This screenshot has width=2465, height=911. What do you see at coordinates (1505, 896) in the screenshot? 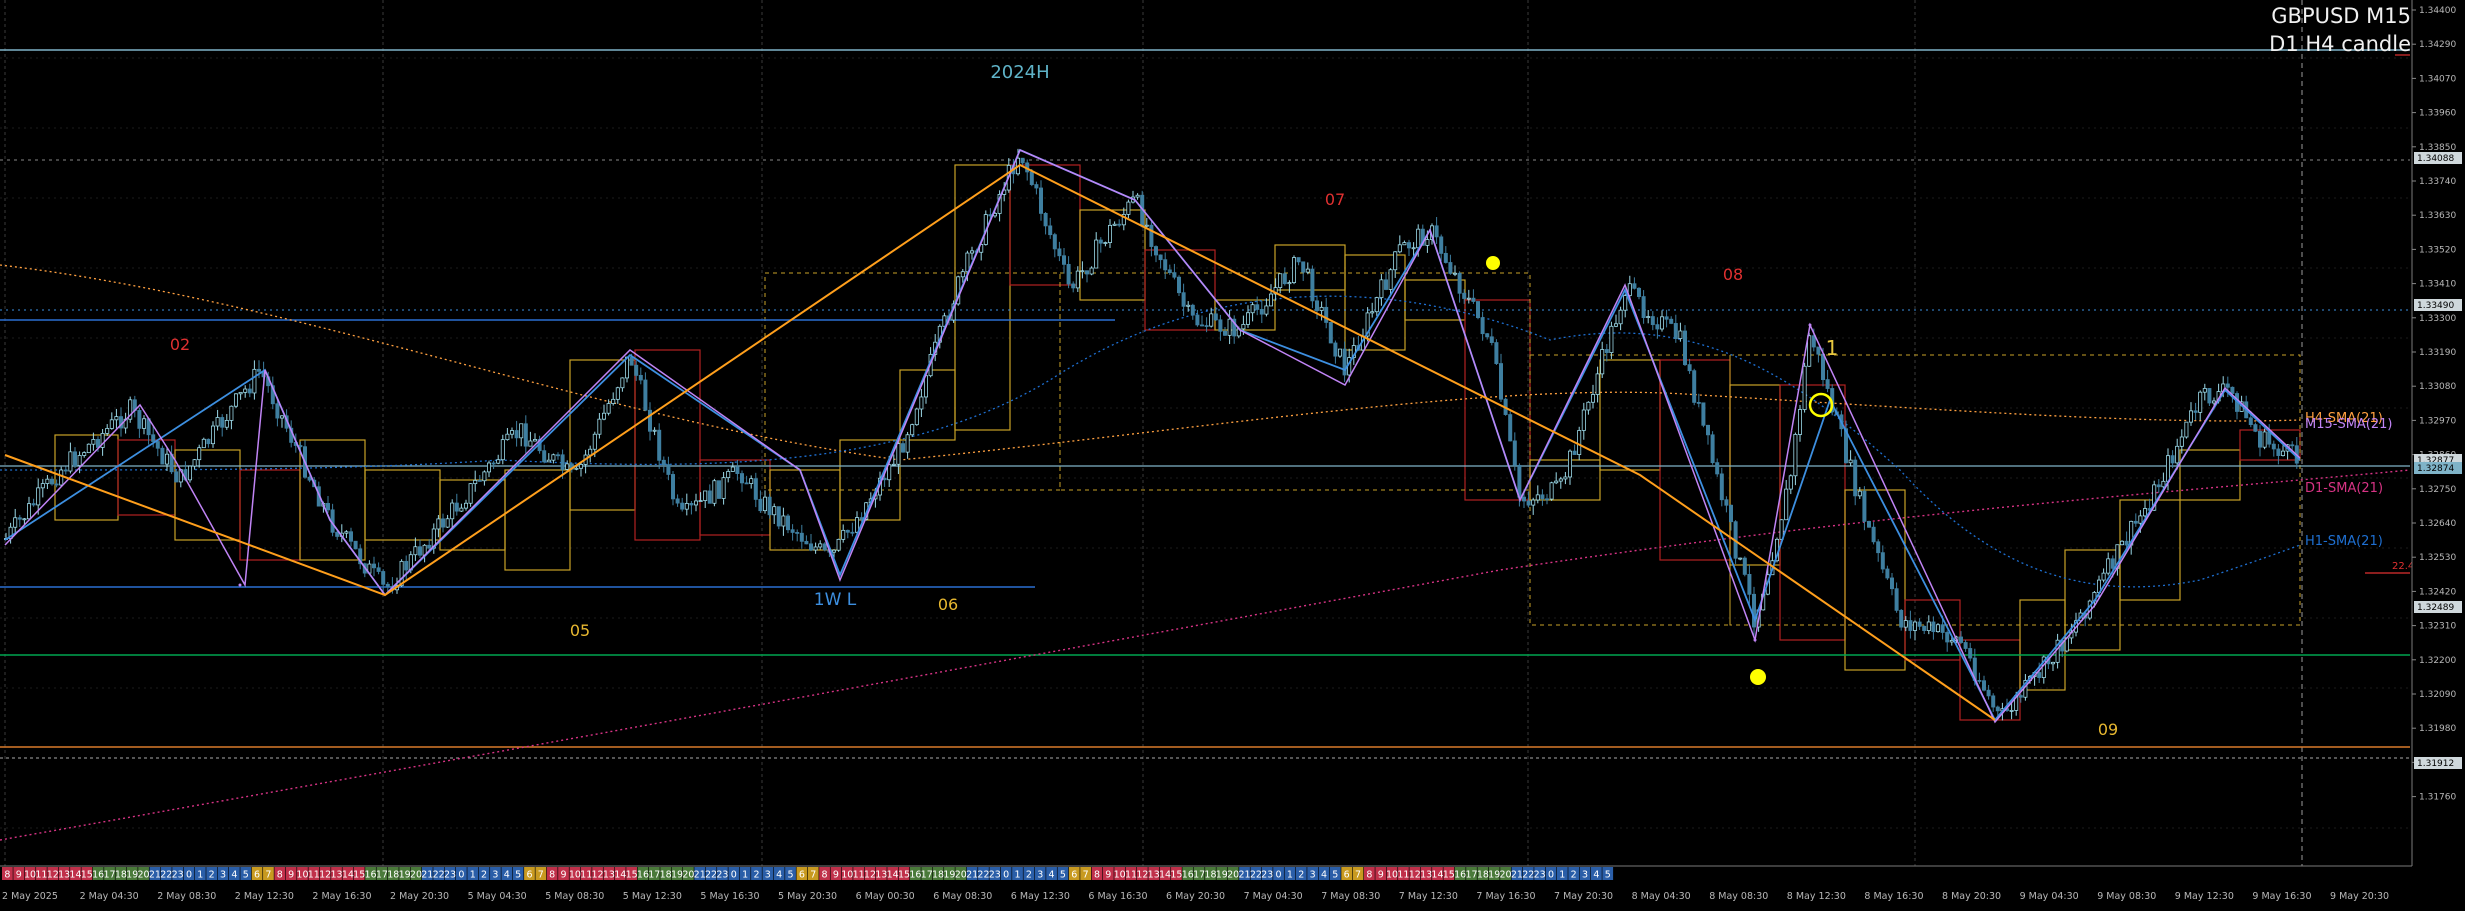
I see `time-tick-label: 7 May 16:30` at bounding box center [1505, 896].